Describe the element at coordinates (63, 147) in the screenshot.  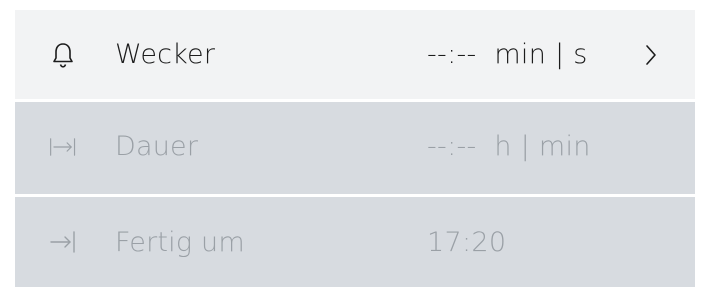
I see `duration-icon` at that location.